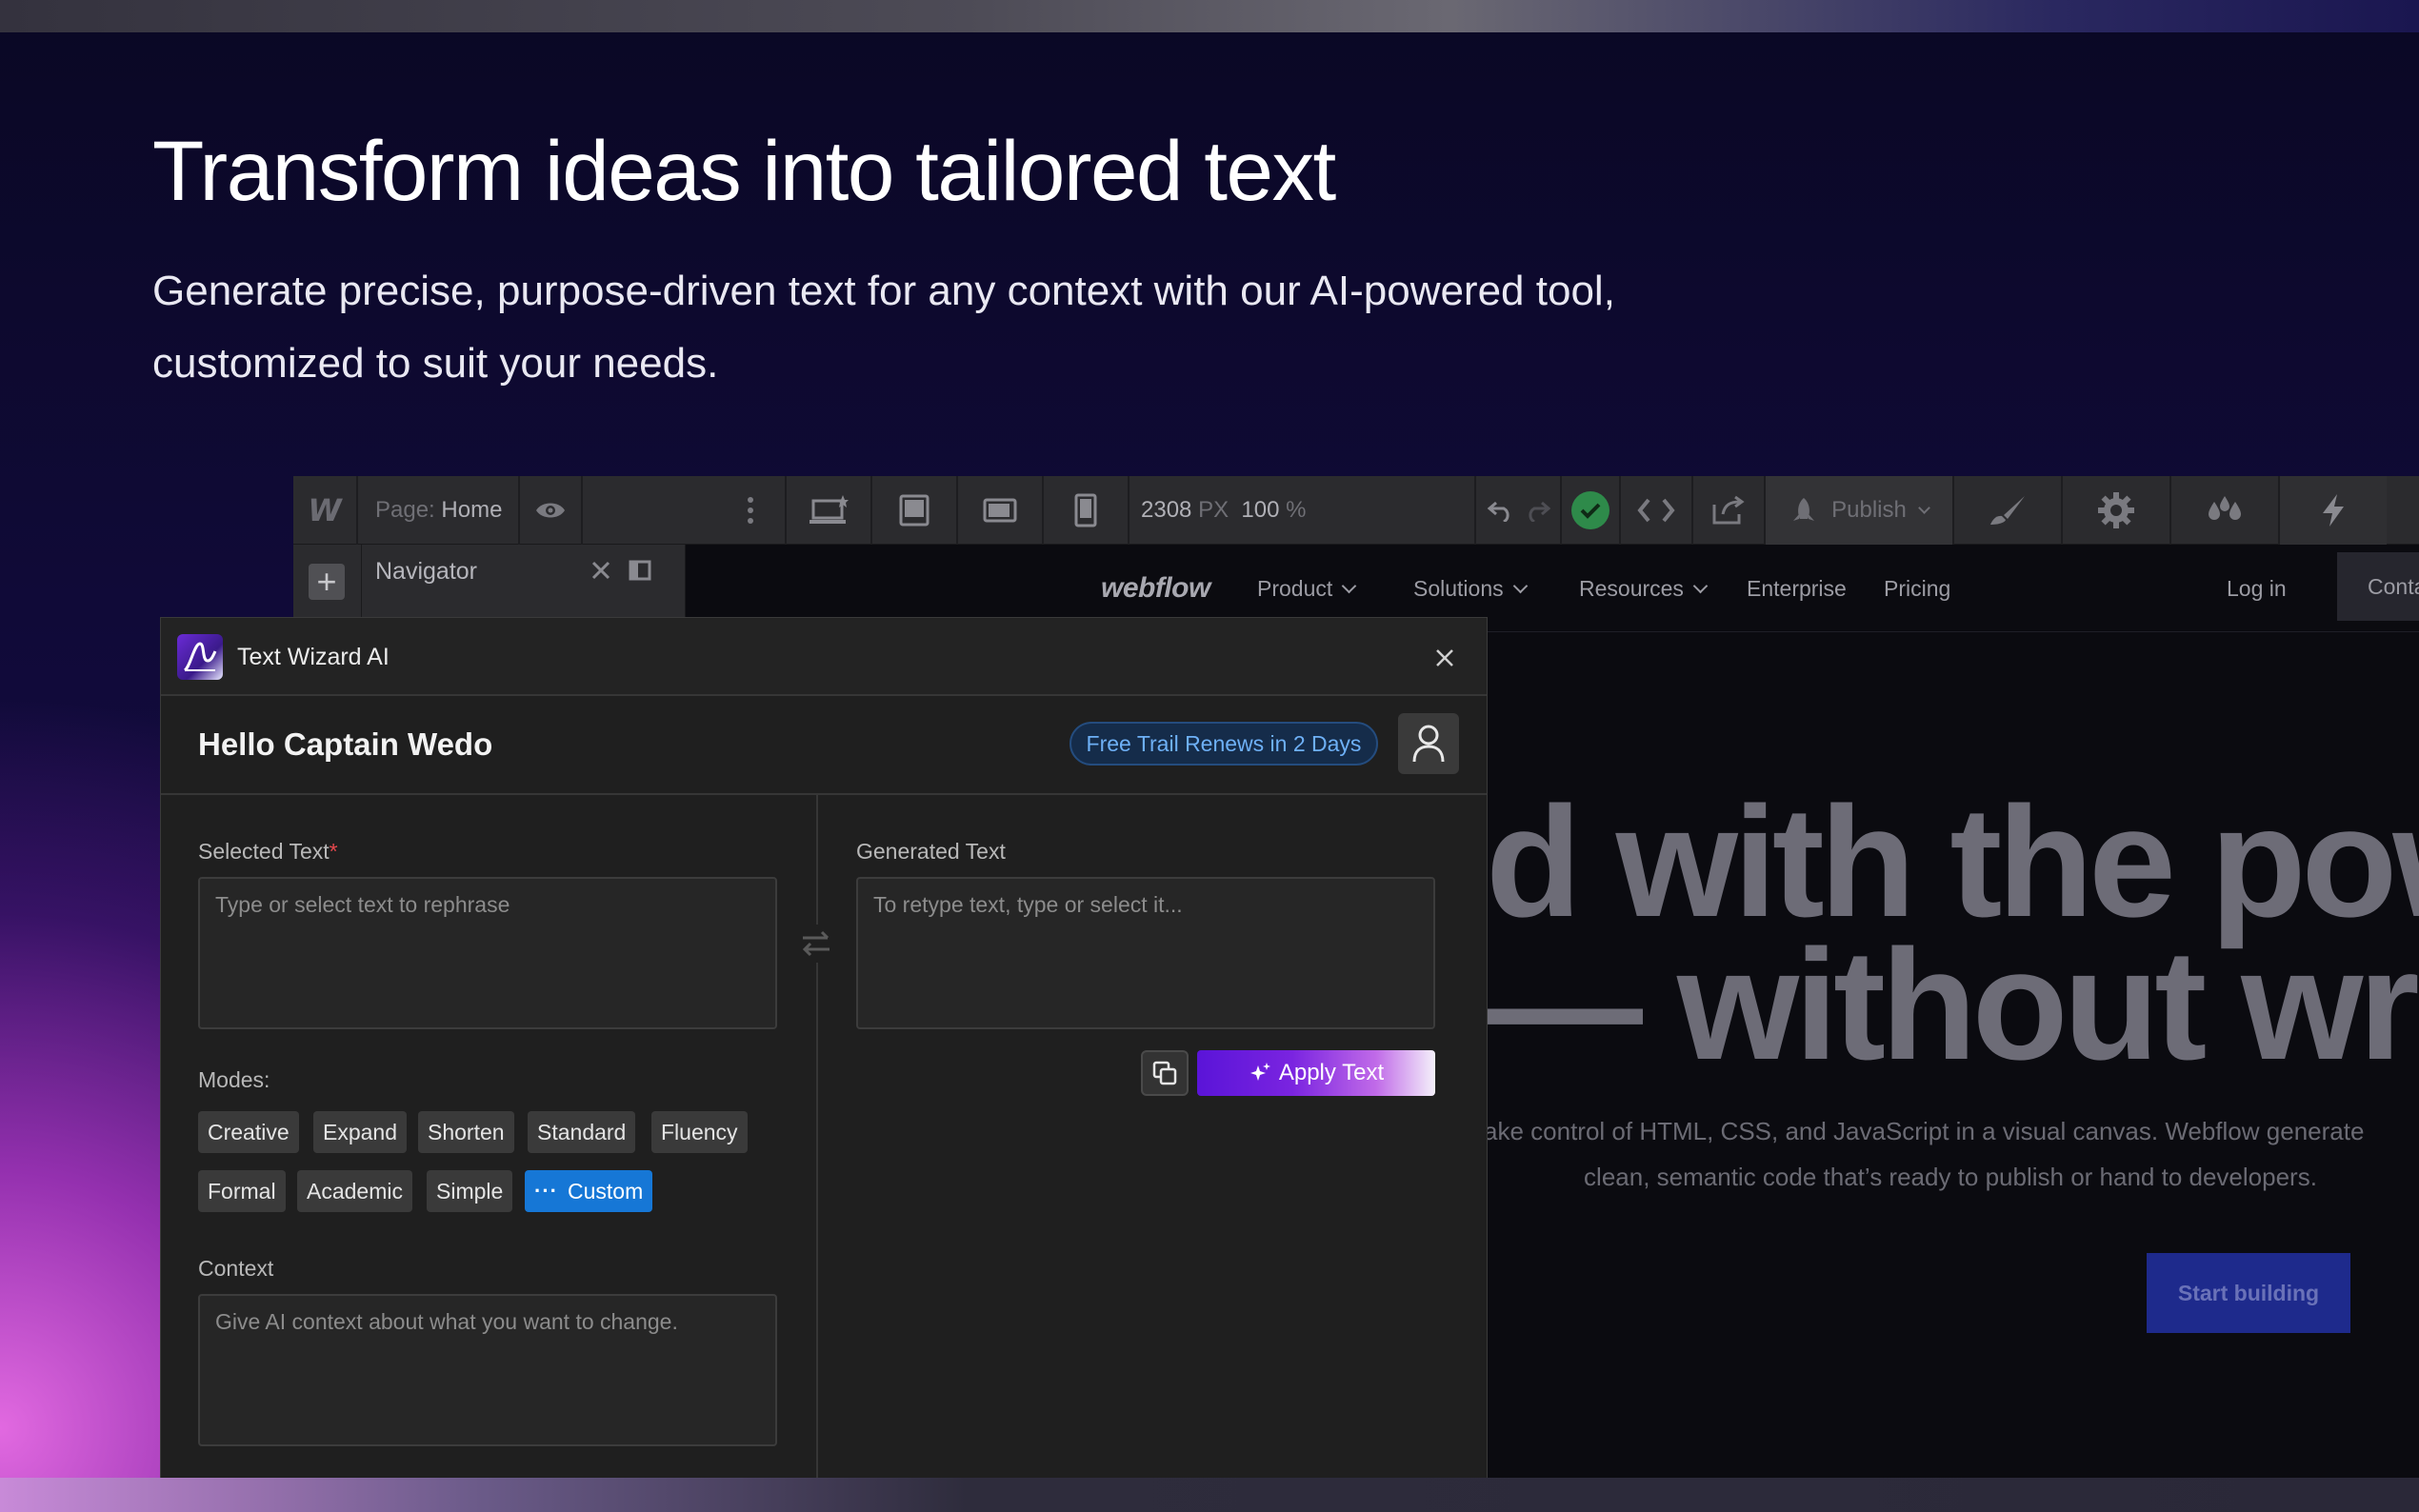 The image size is (2419, 1512). What do you see at coordinates (1804, 509) in the screenshot?
I see `rocket-icon` at bounding box center [1804, 509].